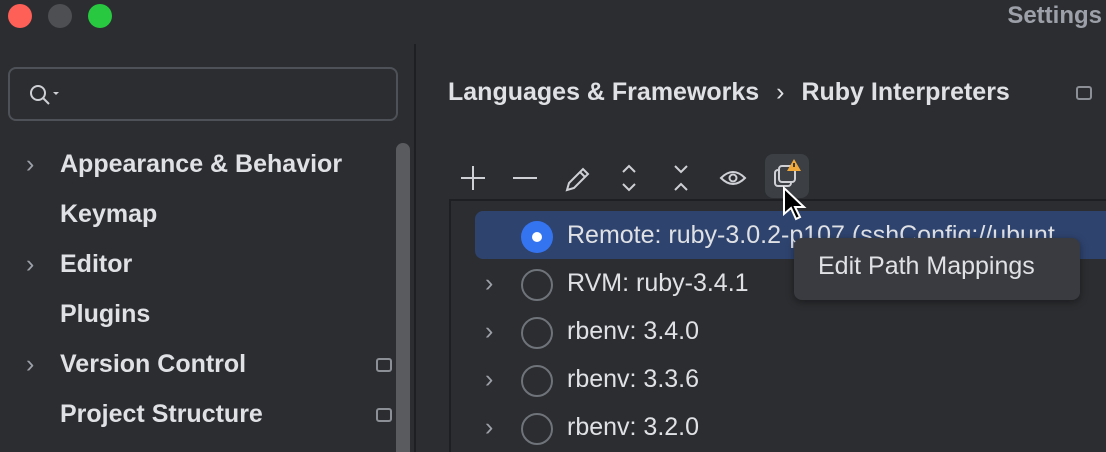  What do you see at coordinates (1054, 15) in the screenshot?
I see `window-title: Settings` at bounding box center [1054, 15].